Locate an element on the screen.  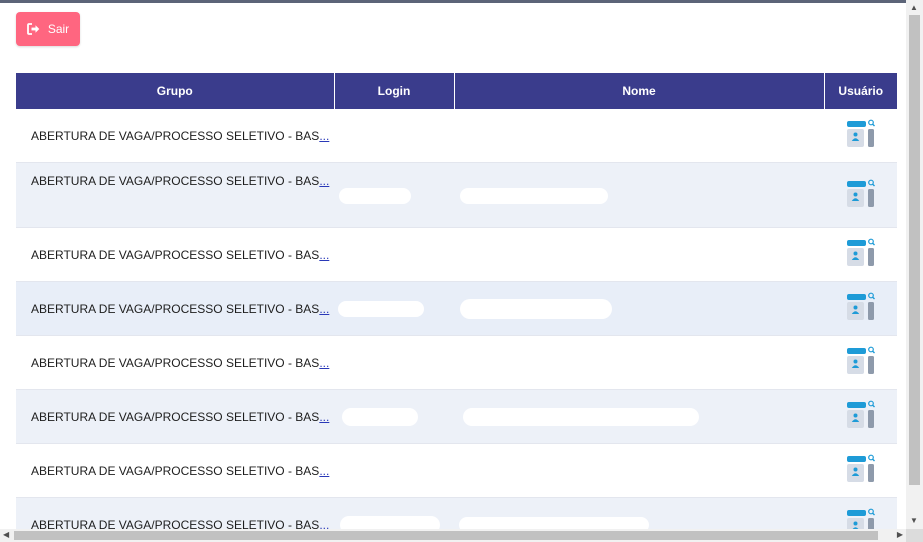
table-header-row: Grupo Login Nome Usuário is located at coordinates (456, 91).